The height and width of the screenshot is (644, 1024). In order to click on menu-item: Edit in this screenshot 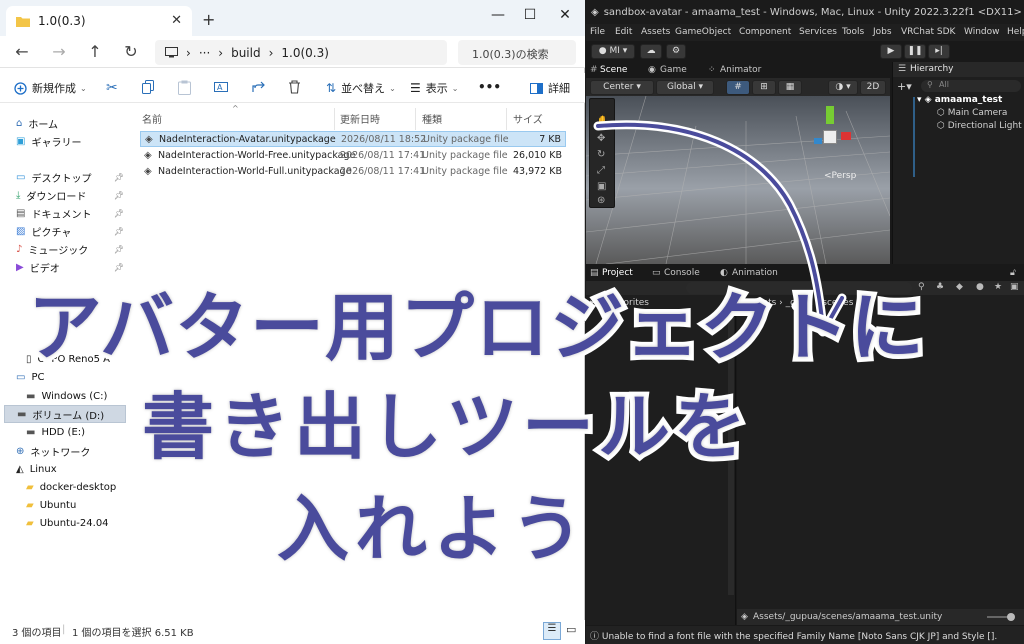, I will do `click(623, 32)`.